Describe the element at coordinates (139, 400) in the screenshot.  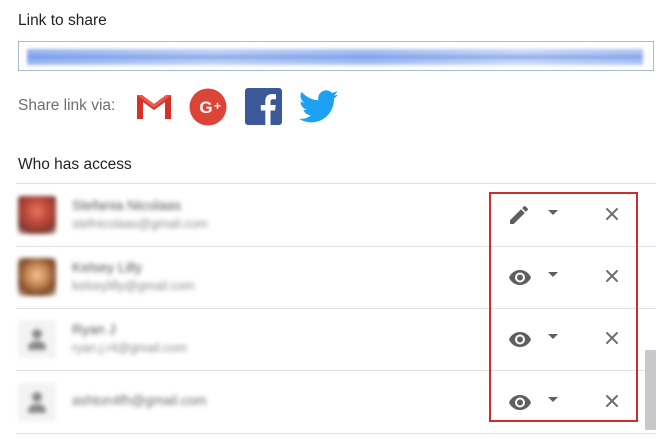
I see `person-email: ashton4fh@gmail.com` at that location.